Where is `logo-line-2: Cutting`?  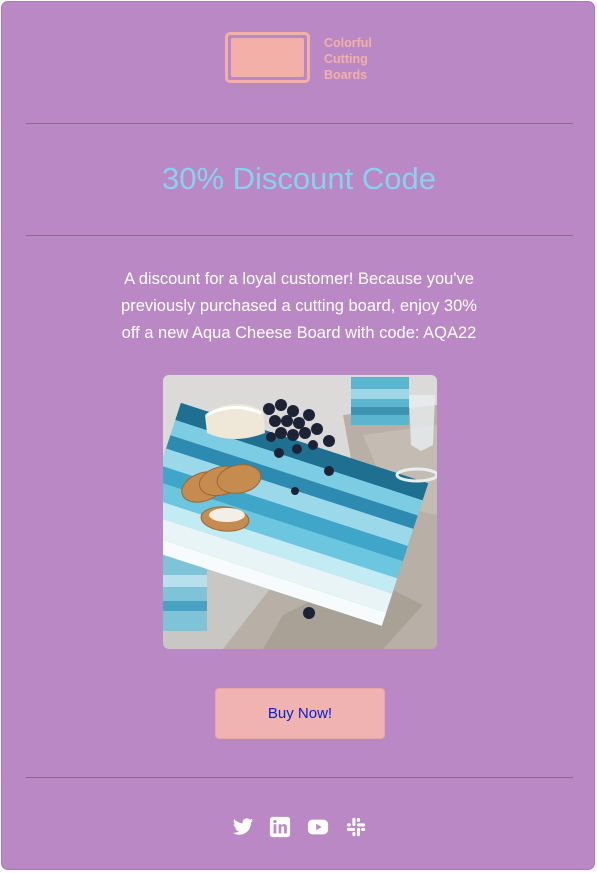 logo-line-2: Cutting is located at coordinates (346, 59).